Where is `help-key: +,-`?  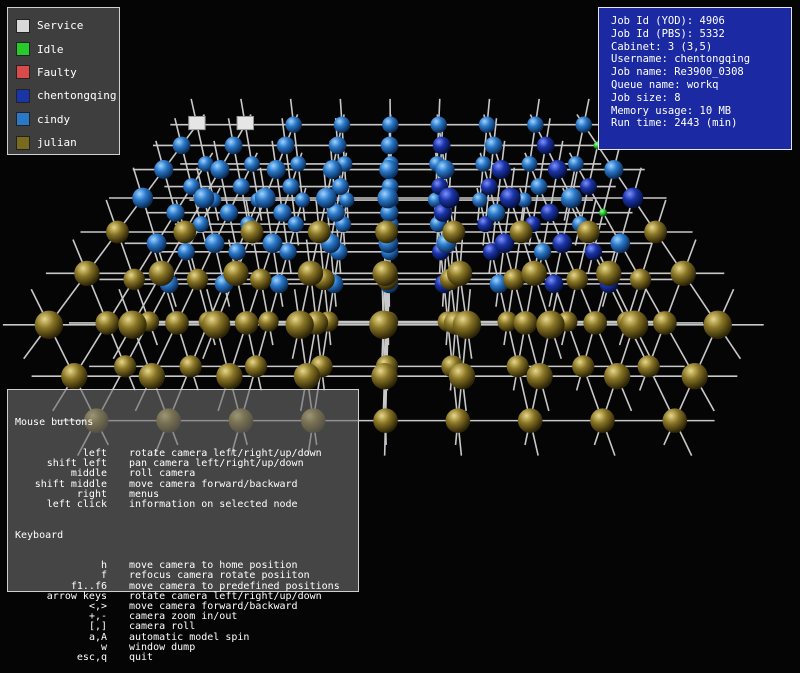 help-key: +,- is located at coordinates (97, 617).